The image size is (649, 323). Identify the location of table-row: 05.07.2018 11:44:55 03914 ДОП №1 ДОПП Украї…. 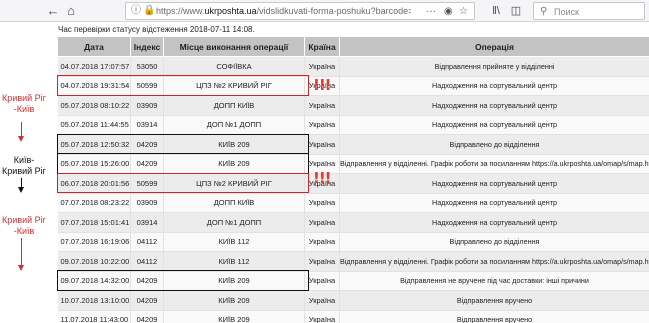
(353, 125).